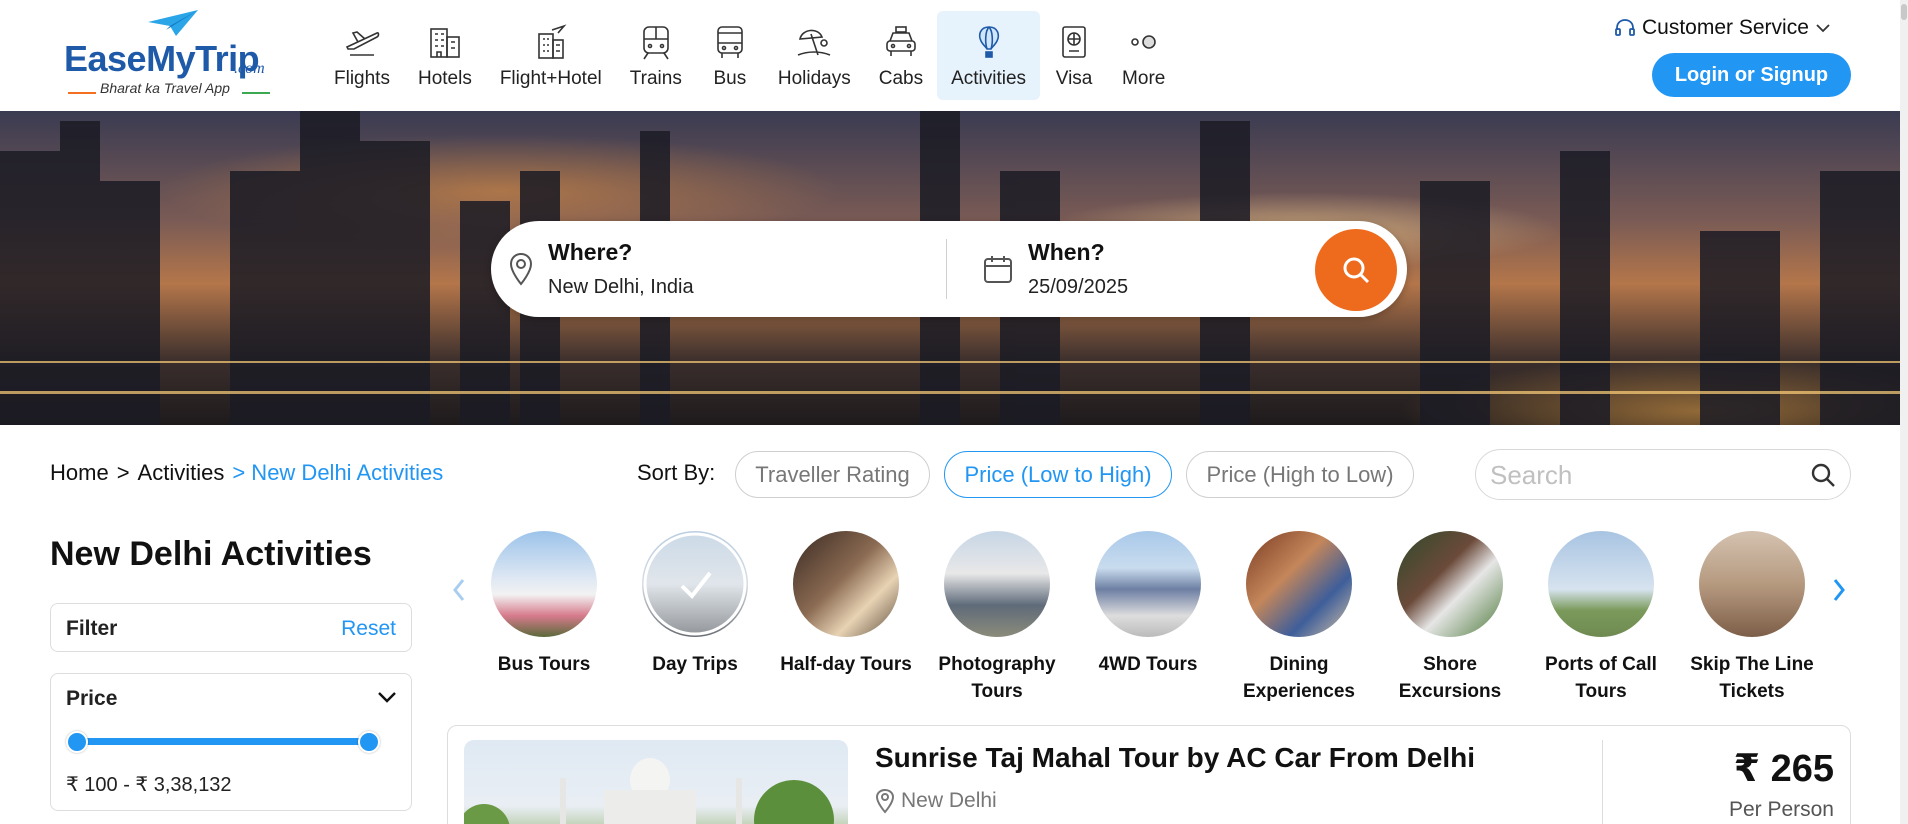 The height and width of the screenshot is (824, 1908). What do you see at coordinates (362, 55) in the screenshot?
I see `nav-item-flights: Flights` at bounding box center [362, 55].